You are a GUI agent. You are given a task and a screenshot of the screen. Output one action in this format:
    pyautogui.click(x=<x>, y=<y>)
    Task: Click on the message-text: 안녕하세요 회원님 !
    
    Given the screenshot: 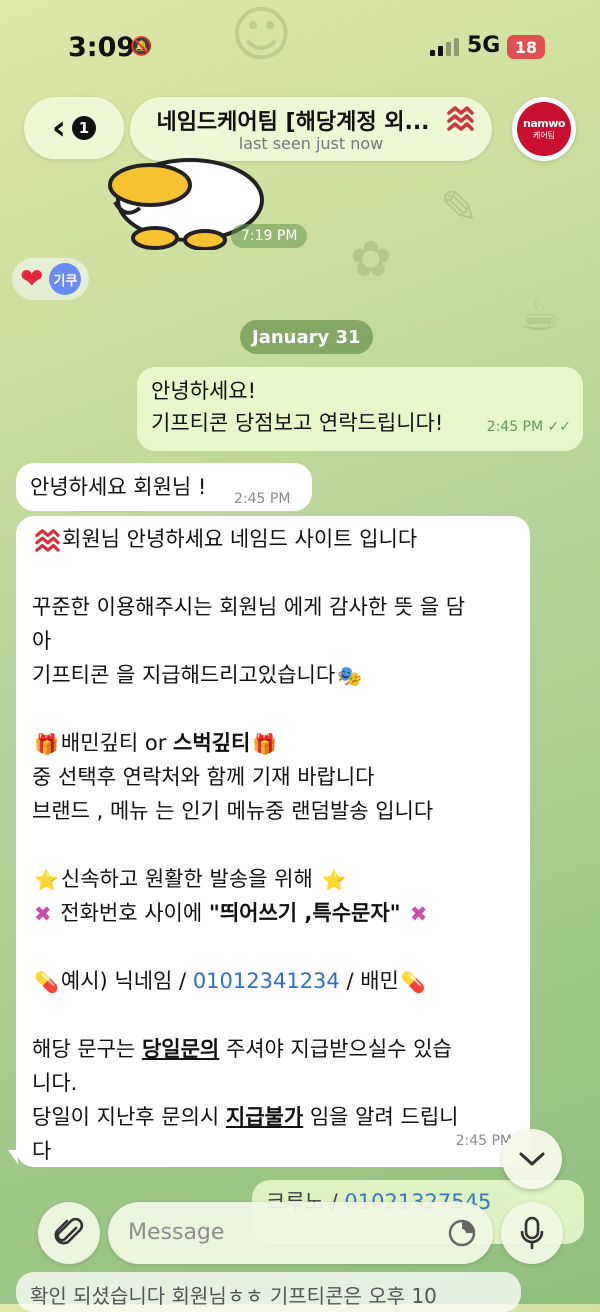 What is the action you would take?
    pyautogui.click(x=118, y=487)
    